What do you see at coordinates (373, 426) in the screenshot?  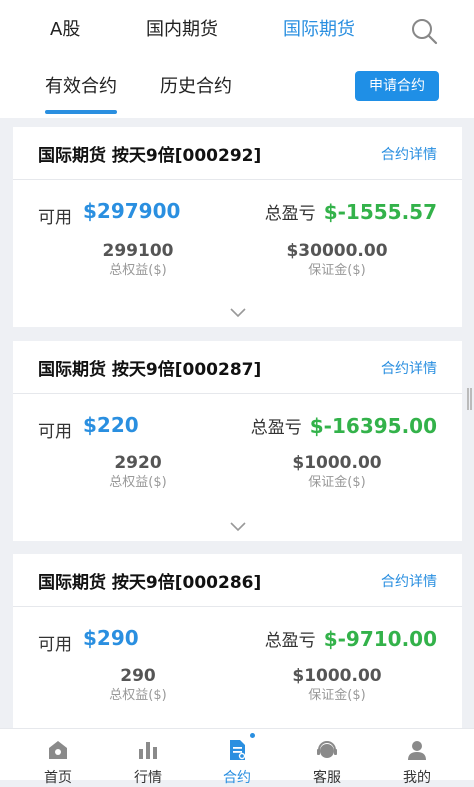 I see `pnl-value: $-16395.00` at bounding box center [373, 426].